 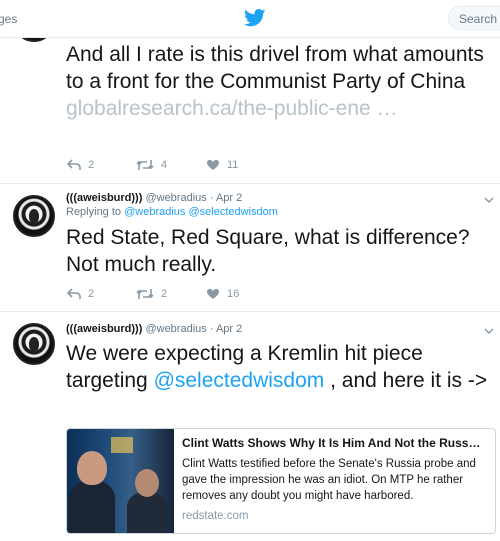 I want to click on search-input: Search T, so click(x=474, y=18).